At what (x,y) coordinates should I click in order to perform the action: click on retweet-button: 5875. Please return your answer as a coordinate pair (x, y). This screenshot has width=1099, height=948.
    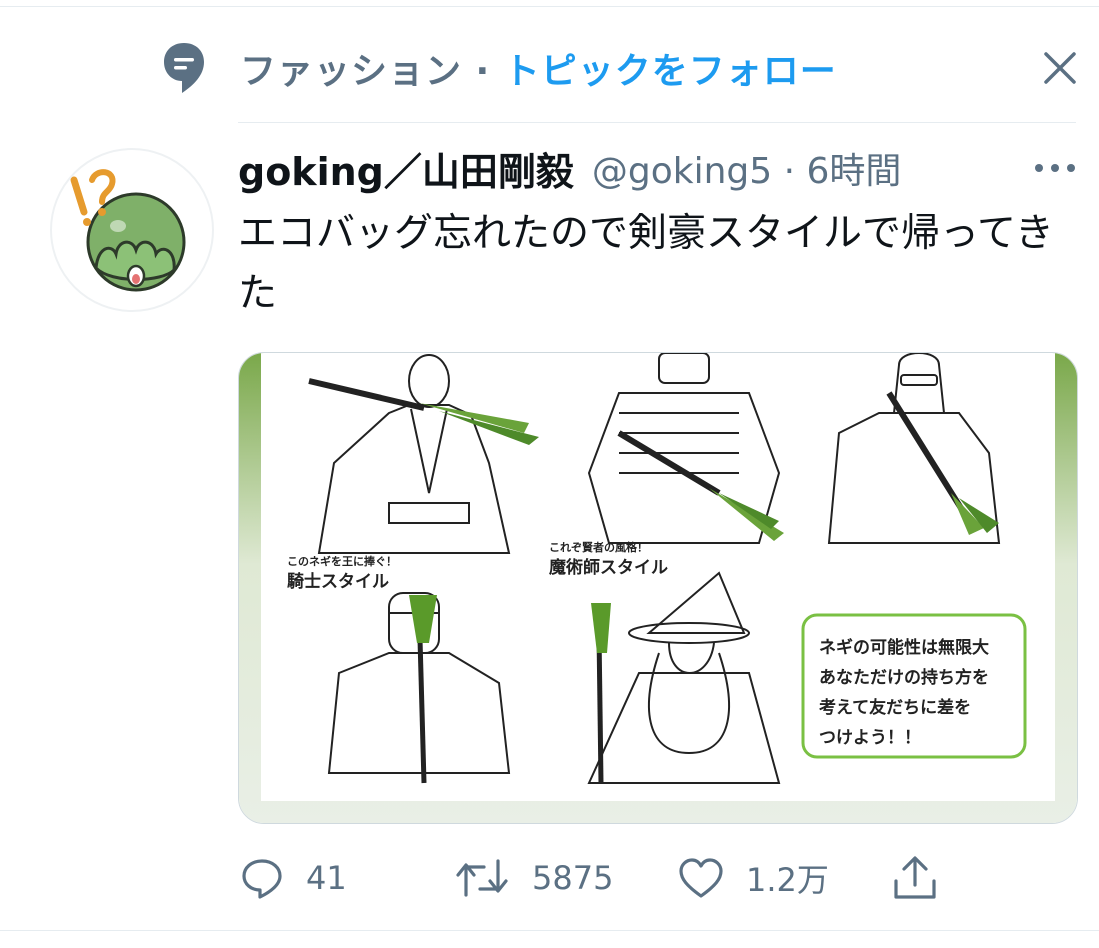
    Looking at the image, I should click on (533, 878).